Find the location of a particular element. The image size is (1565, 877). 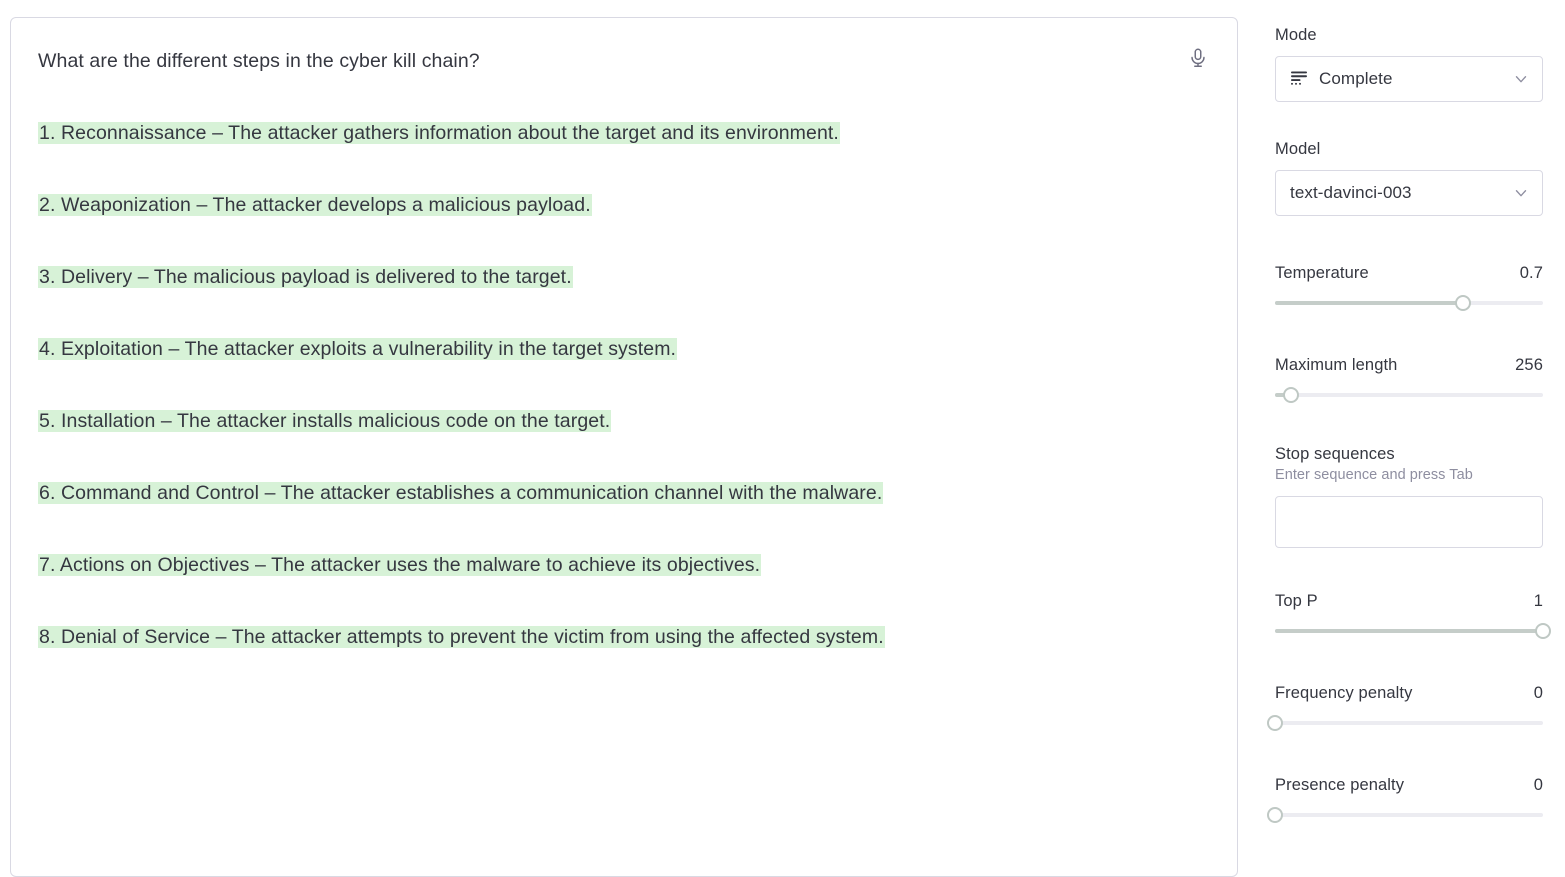

model-select-value-wrap: text-davinci-003 is located at coordinates (1401, 193).